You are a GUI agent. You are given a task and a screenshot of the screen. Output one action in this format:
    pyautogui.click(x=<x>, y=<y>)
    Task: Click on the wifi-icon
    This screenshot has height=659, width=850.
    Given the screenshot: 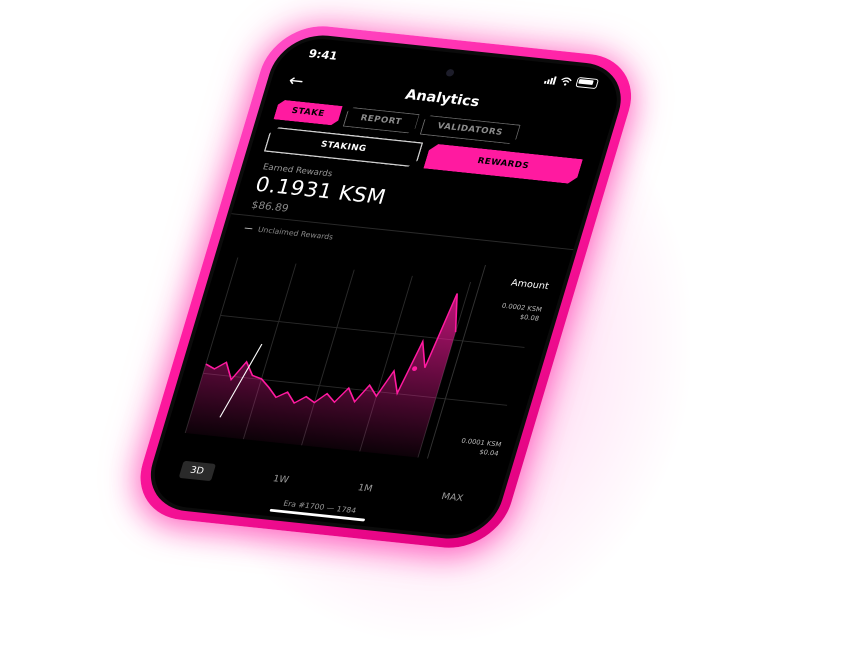 What is the action you would take?
    pyautogui.click(x=566, y=81)
    